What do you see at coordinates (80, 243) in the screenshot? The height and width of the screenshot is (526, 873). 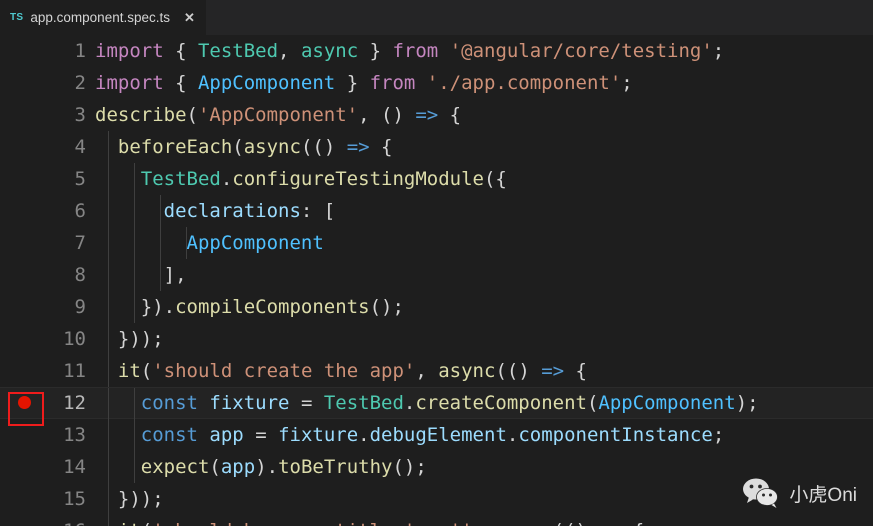 I see `line-number: 7` at bounding box center [80, 243].